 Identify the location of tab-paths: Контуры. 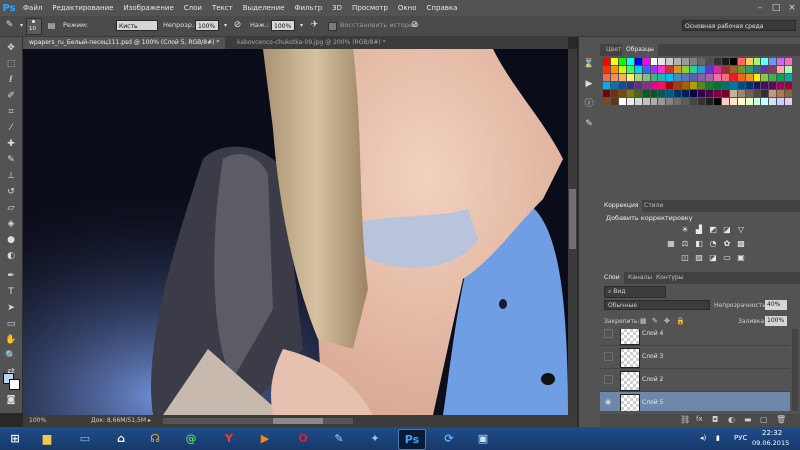
(669, 278).